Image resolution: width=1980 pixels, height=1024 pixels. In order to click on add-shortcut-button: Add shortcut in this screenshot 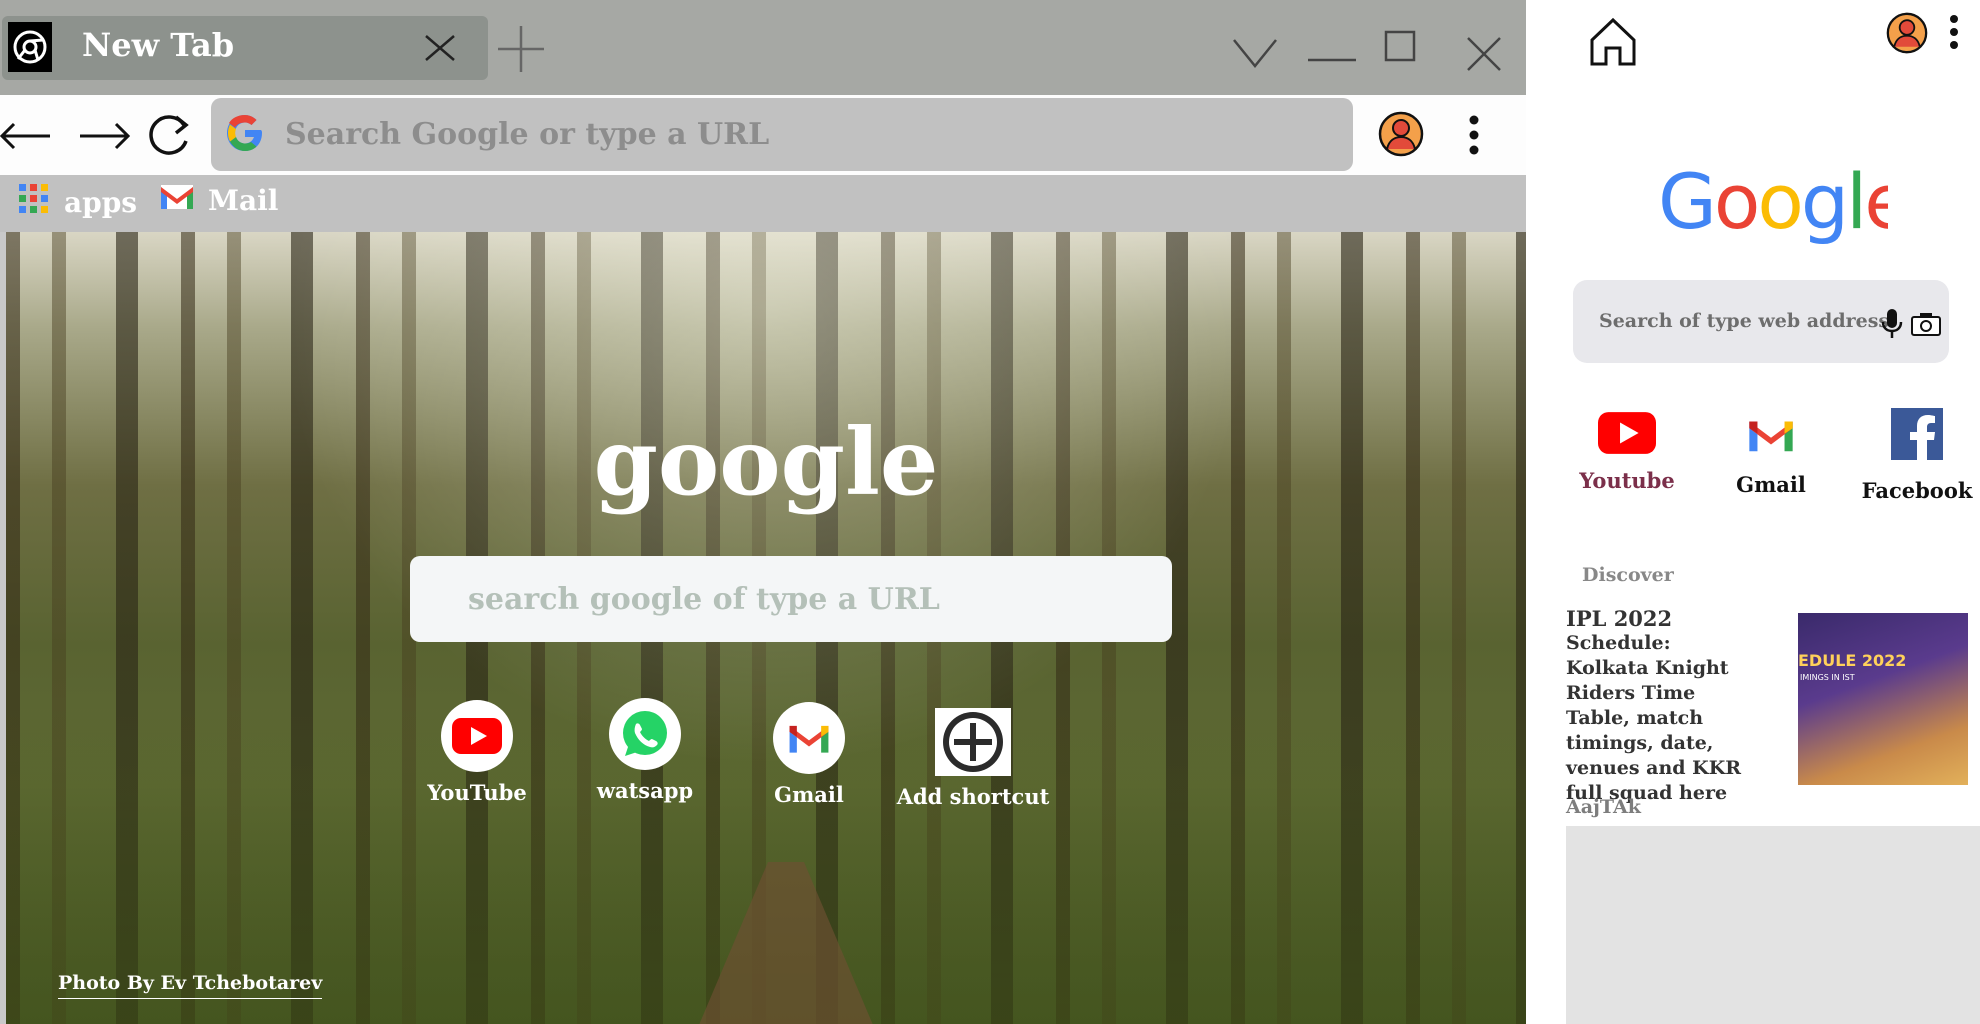, I will do `click(973, 758)`.